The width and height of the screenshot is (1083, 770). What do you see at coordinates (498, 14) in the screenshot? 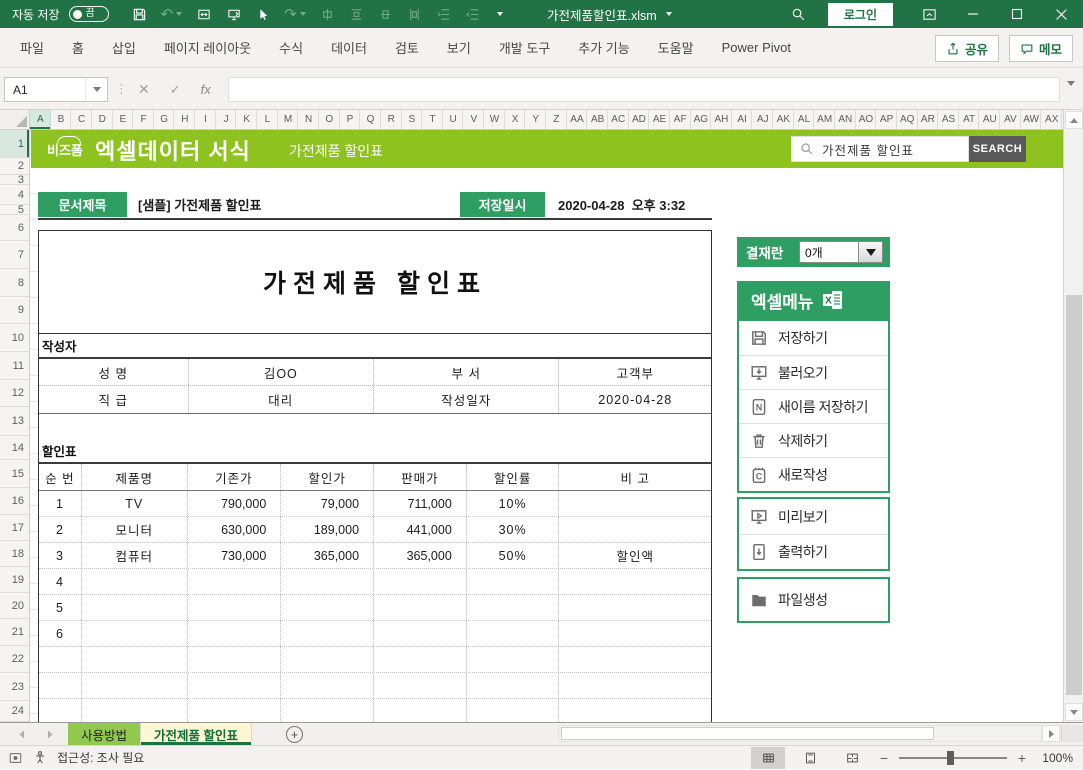
I see `qat-more-icon` at bounding box center [498, 14].